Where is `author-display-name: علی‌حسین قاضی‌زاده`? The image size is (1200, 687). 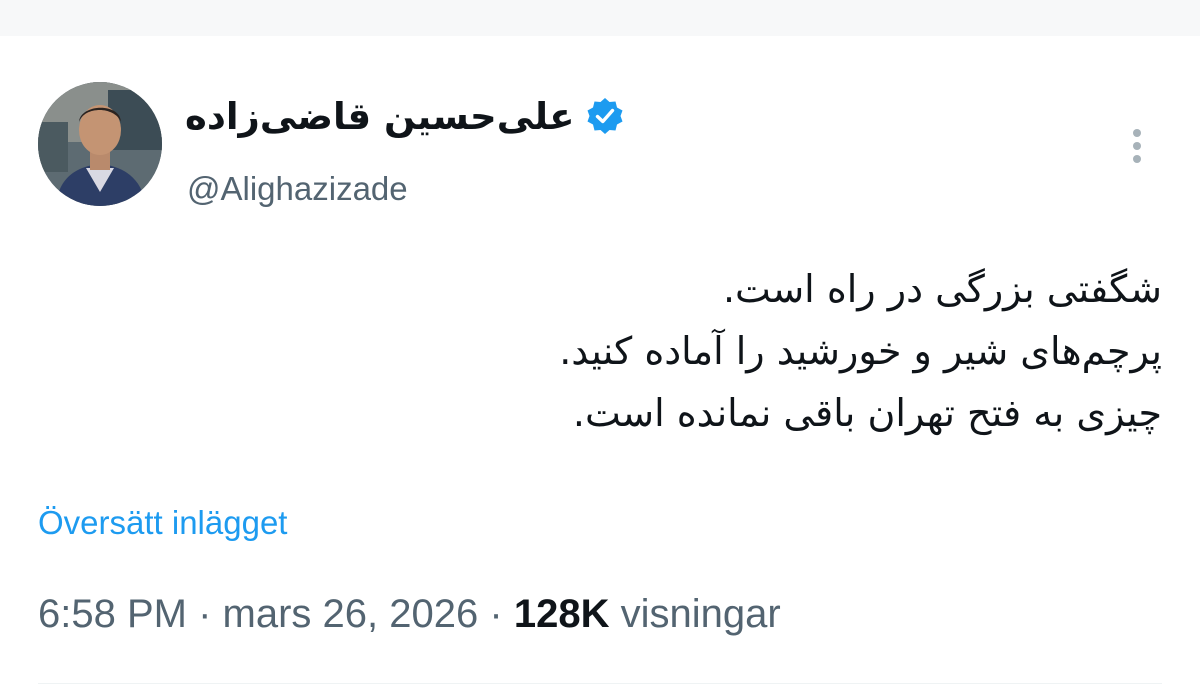 author-display-name: علی‌حسین قاضی‌زاده is located at coordinates (380, 116).